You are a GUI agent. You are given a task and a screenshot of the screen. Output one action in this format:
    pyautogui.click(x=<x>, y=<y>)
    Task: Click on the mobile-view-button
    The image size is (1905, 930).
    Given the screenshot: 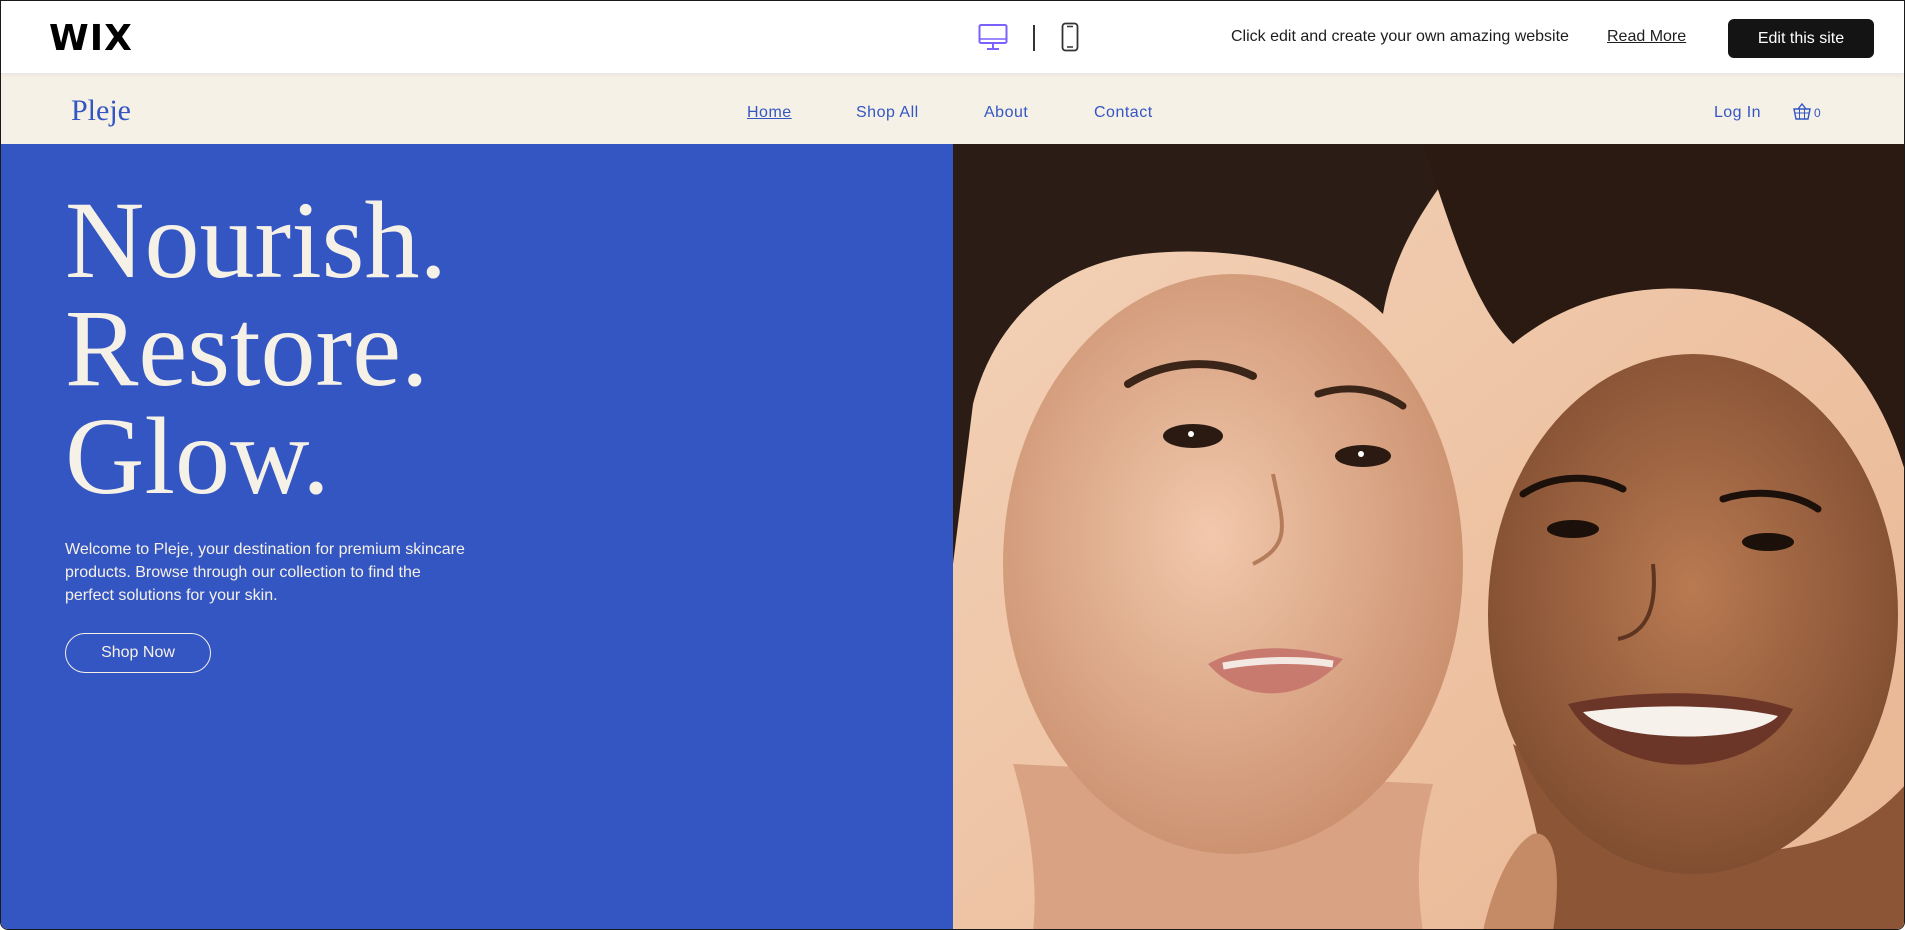 What is the action you would take?
    pyautogui.click(x=1070, y=37)
    